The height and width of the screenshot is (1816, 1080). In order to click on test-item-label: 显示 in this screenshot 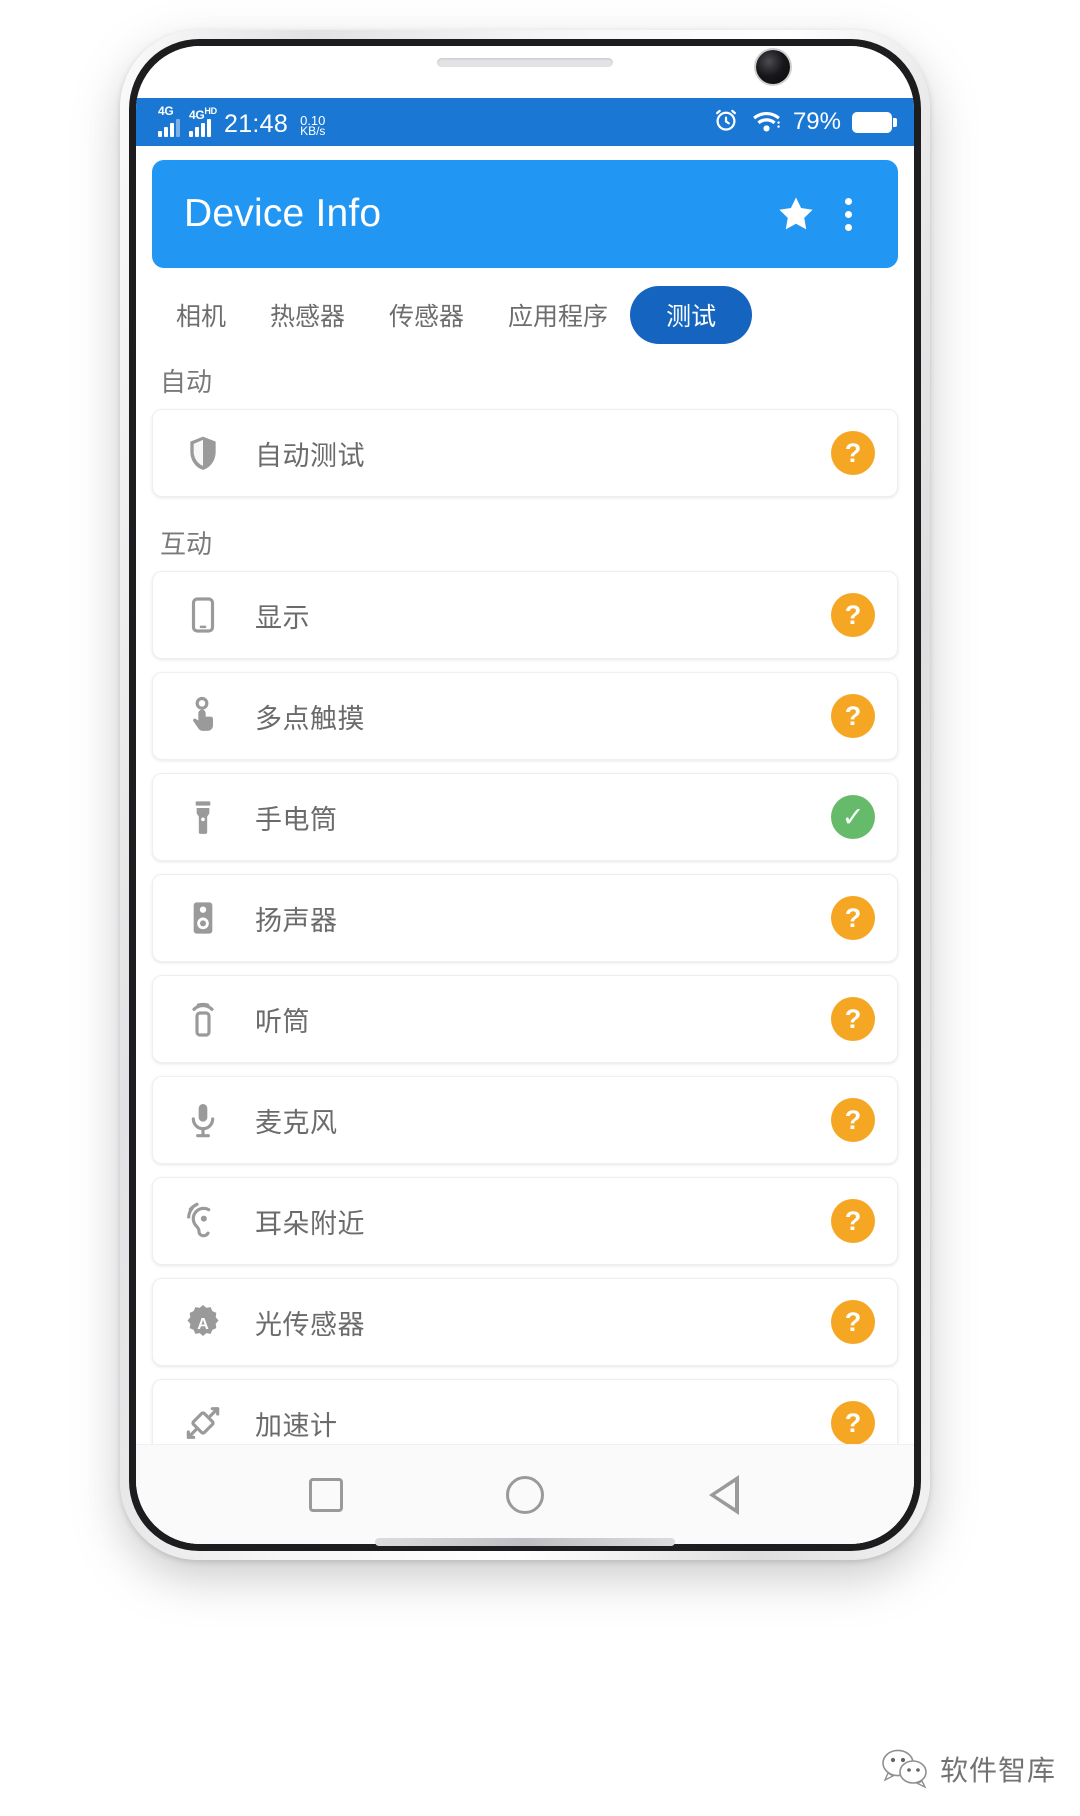, I will do `click(282, 617)`.